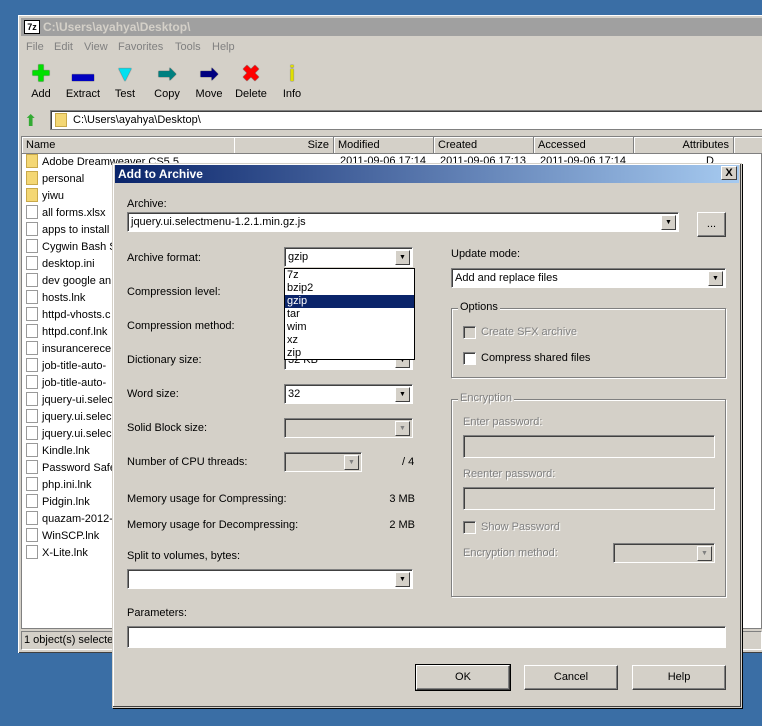  I want to click on close-button: X, so click(729, 173).